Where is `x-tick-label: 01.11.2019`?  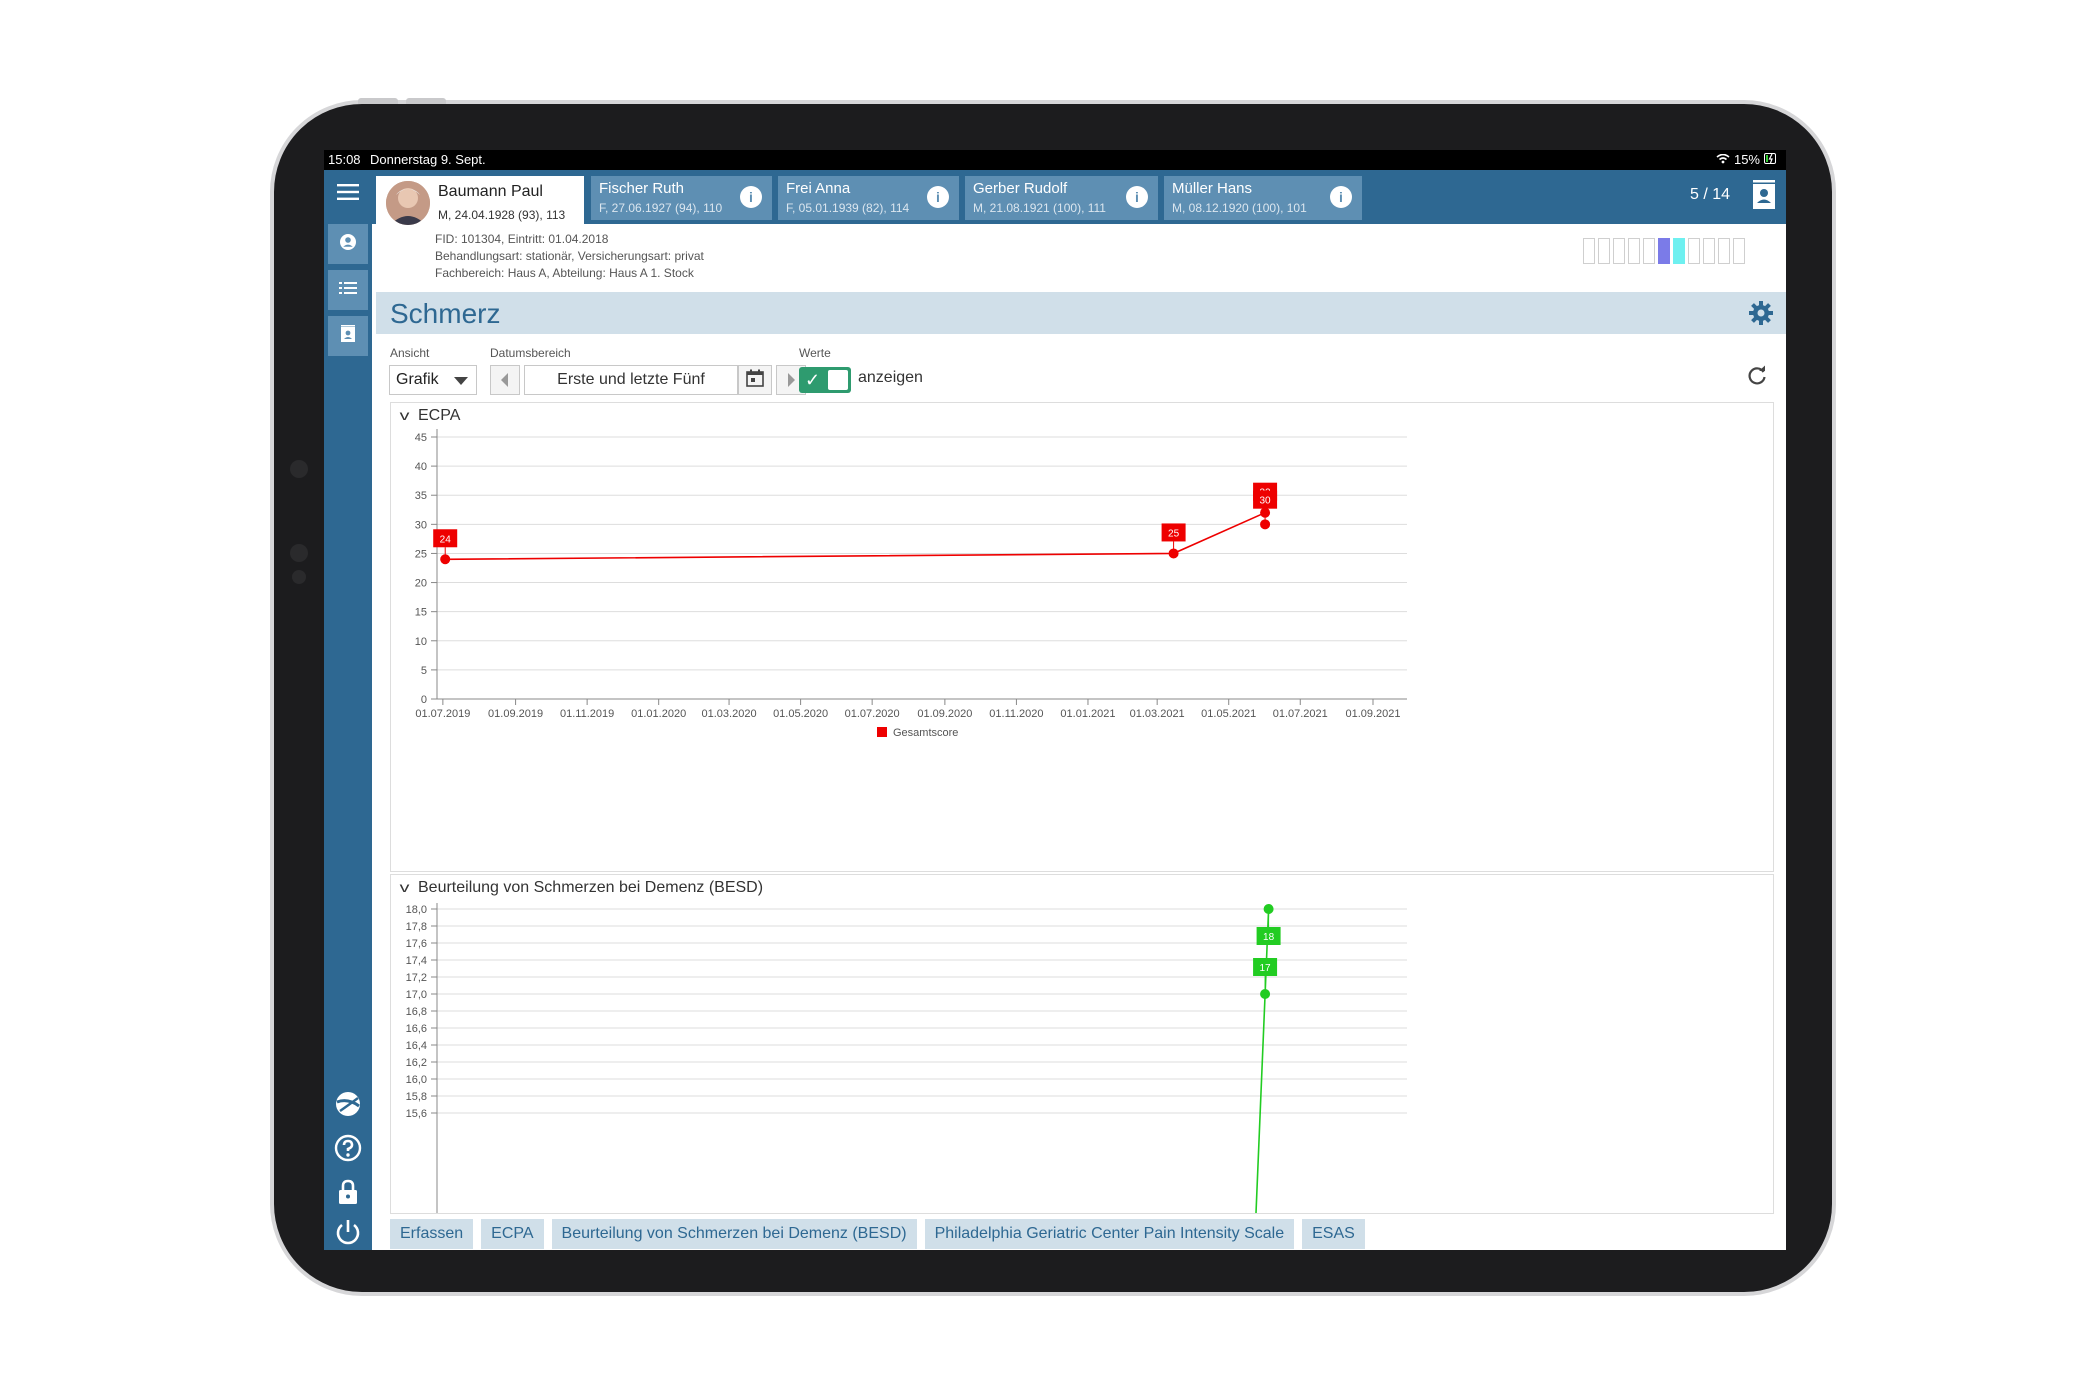 x-tick-label: 01.11.2019 is located at coordinates (587, 714).